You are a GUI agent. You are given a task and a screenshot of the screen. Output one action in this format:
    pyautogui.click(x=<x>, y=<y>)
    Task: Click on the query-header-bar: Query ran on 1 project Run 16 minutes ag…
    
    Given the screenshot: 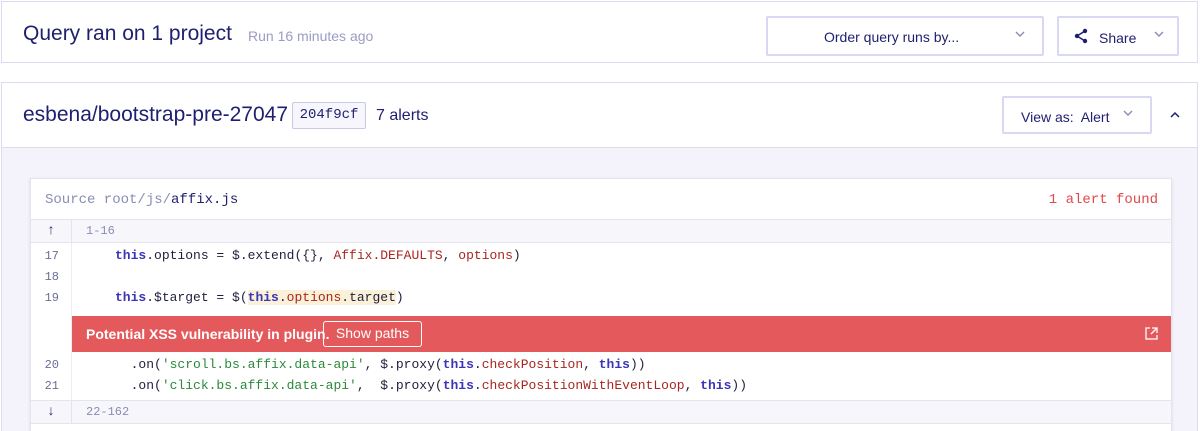 What is the action you would take?
    pyautogui.click(x=599, y=32)
    